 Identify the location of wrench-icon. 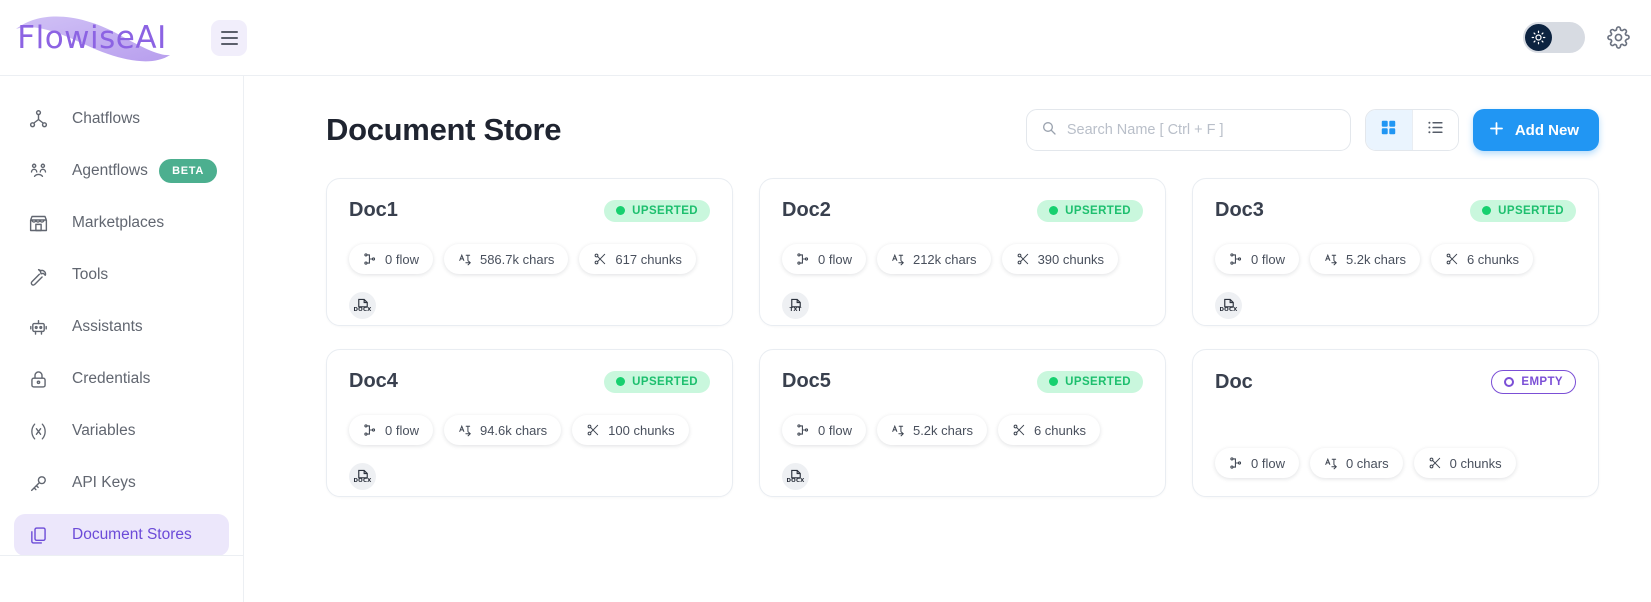
(38, 275).